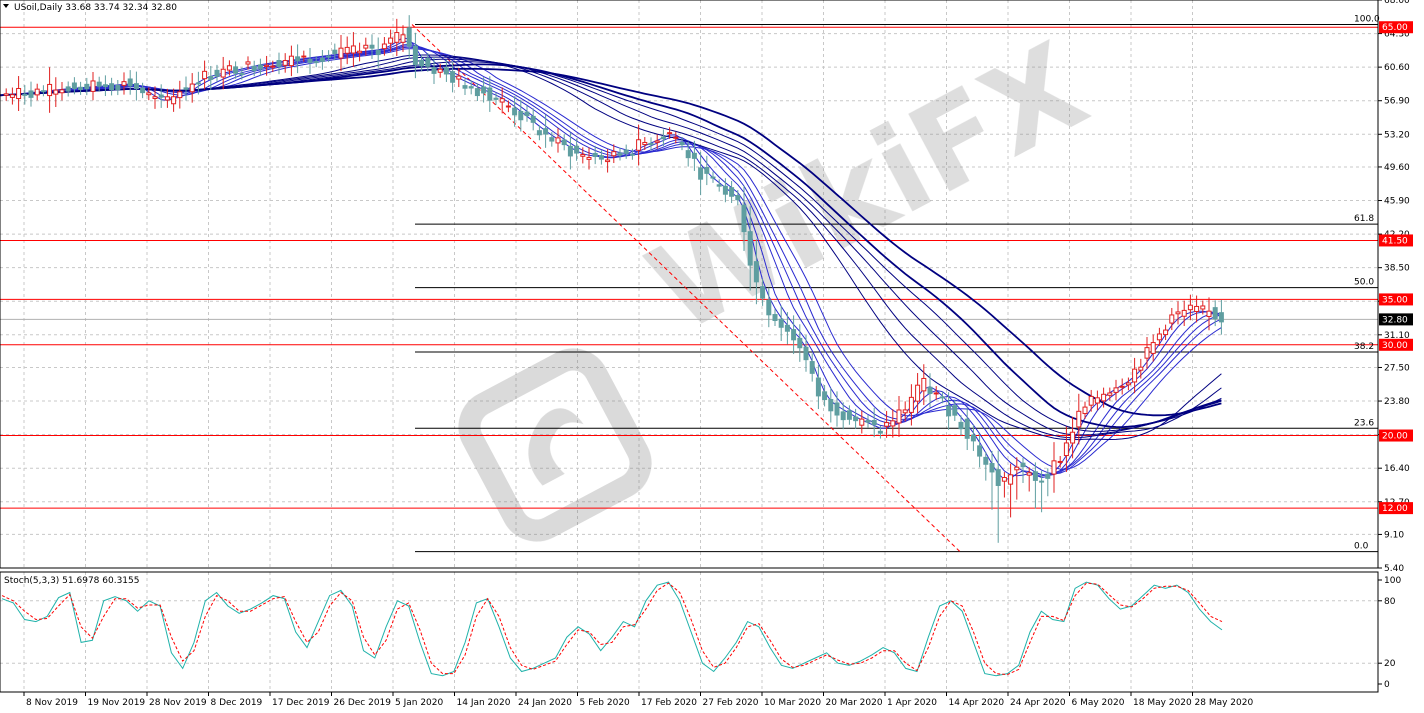 The height and width of the screenshot is (713, 1424). What do you see at coordinates (1395, 28) in the screenshot?
I see `level-tag-label: 65.00` at bounding box center [1395, 28].